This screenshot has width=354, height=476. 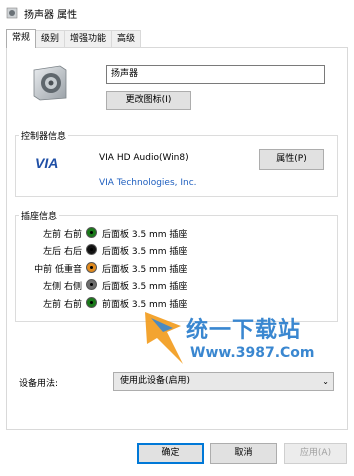 I want to click on controller-info-title: 控制器信息, so click(x=44, y=135).